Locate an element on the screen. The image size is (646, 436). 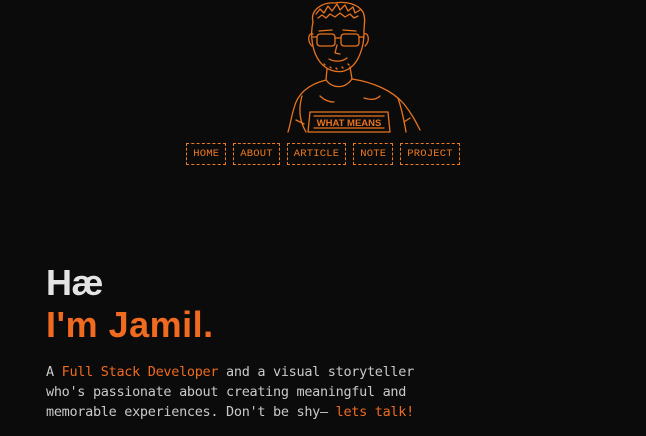
shirt-print: WHAT MEANS is located at coordinates (349, 123).